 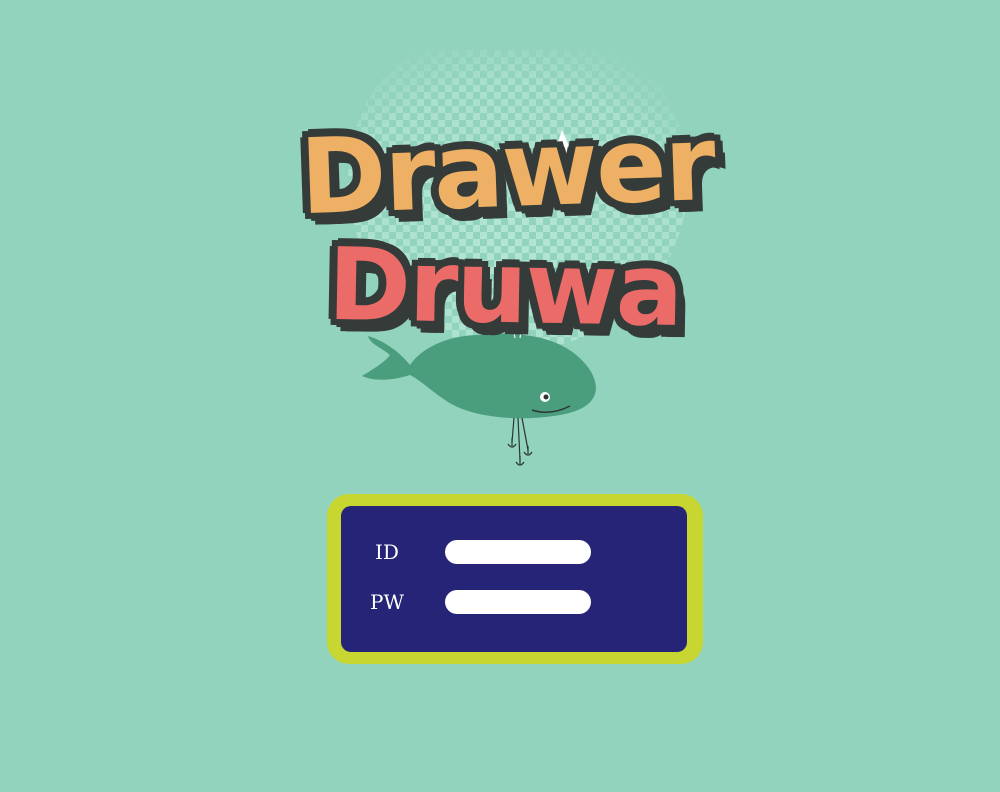 I want to click on anchors-icon, so click(x=520, y=441).